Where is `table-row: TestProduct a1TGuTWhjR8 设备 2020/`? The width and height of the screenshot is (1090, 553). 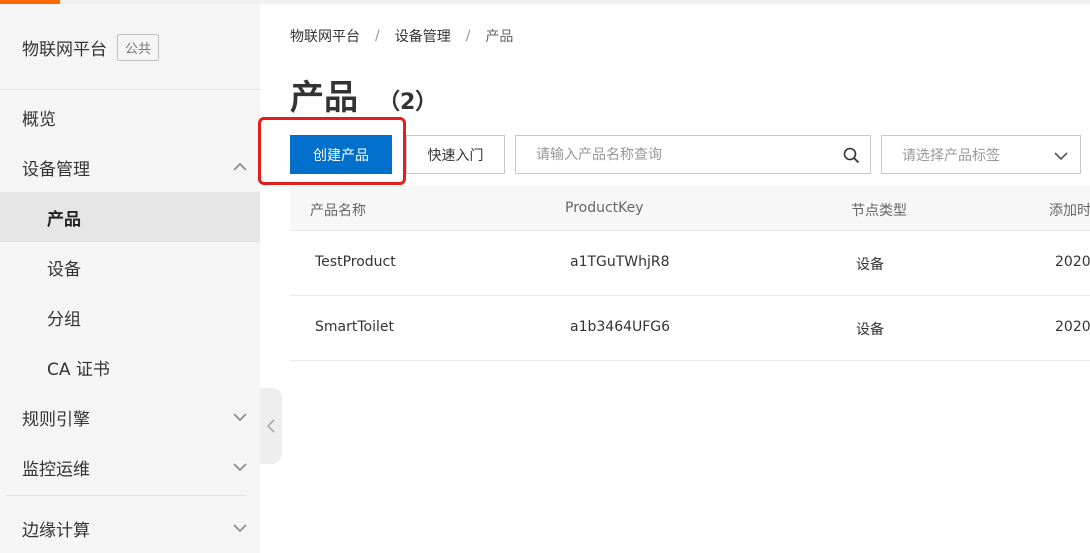 table-row: TestProduct a1TGuTWhjR8 设备 2020/ is located at coordinates (690, 263).